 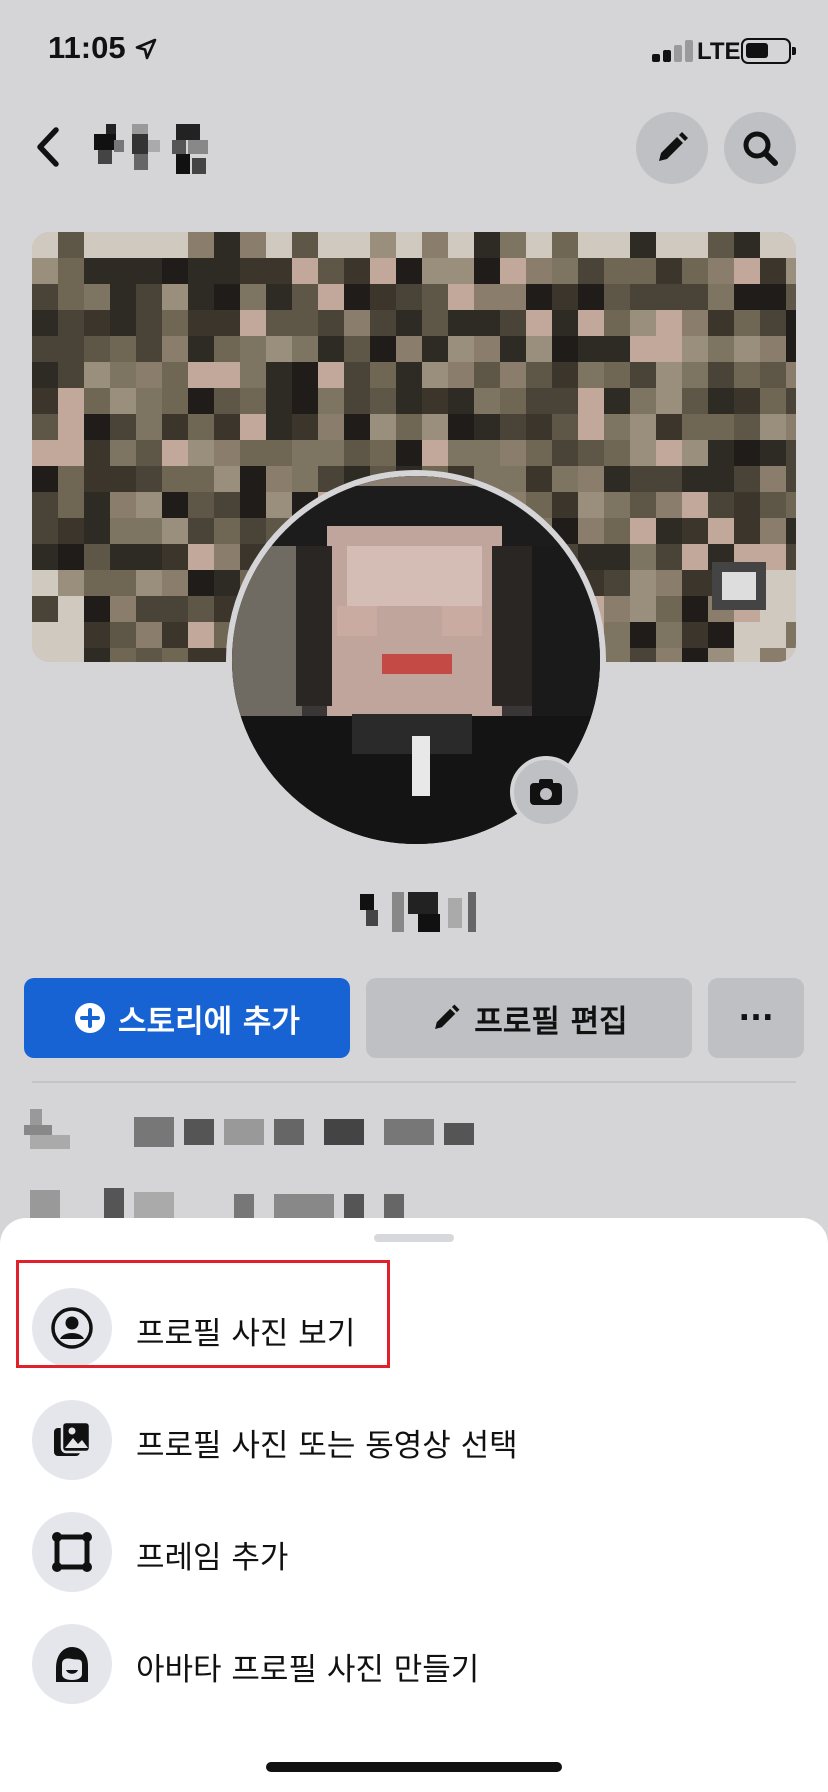 I want to click on add-to-story-button: 스토리에 추가, so click(x=187, y=1018).